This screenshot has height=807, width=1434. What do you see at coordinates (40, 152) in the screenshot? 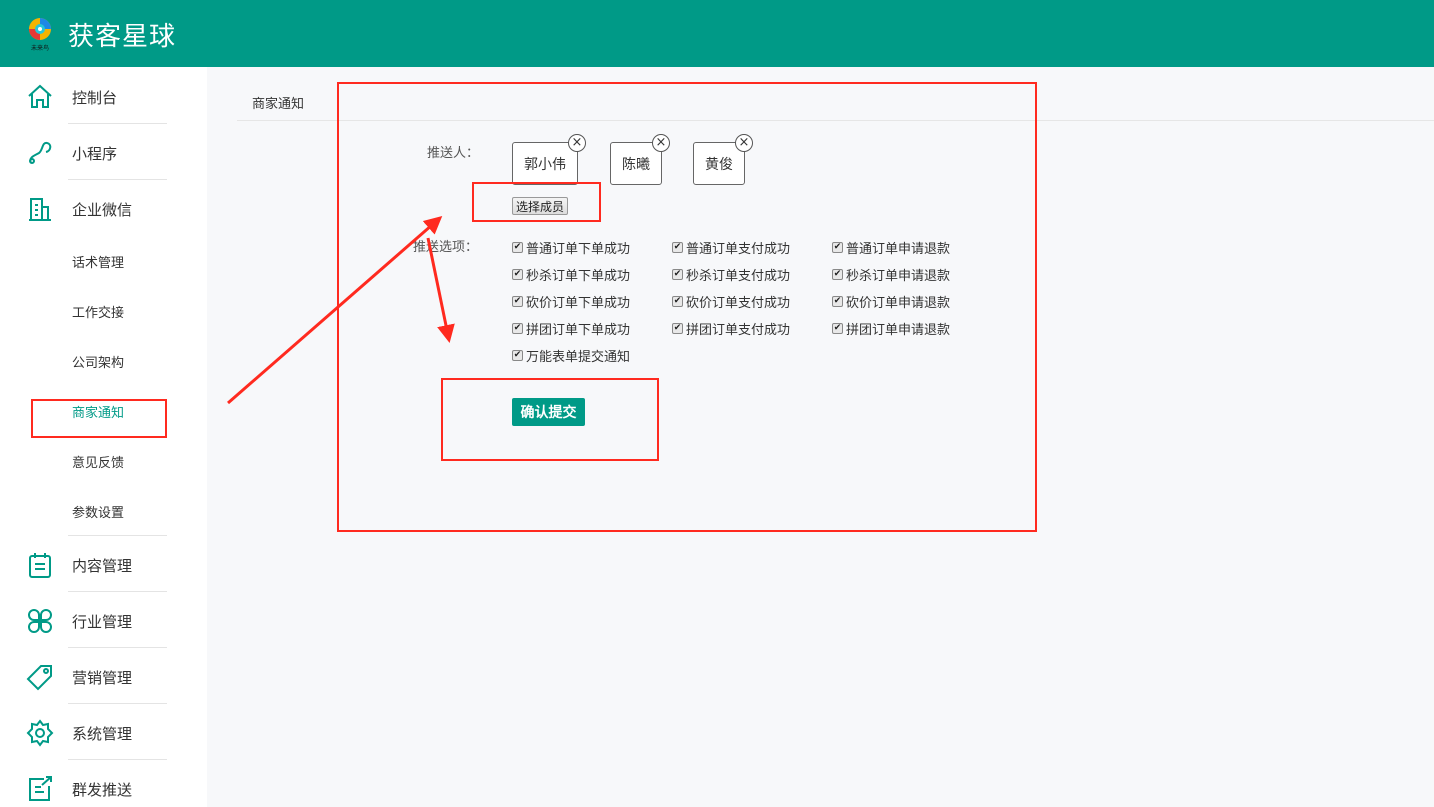
I see `mini-program-icon` at bounding box center [40, 152].